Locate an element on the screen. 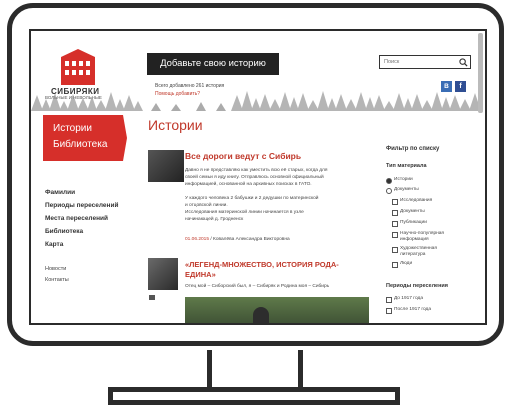  nav-periods: Периоды переселений is located at coordinates (81, 205).